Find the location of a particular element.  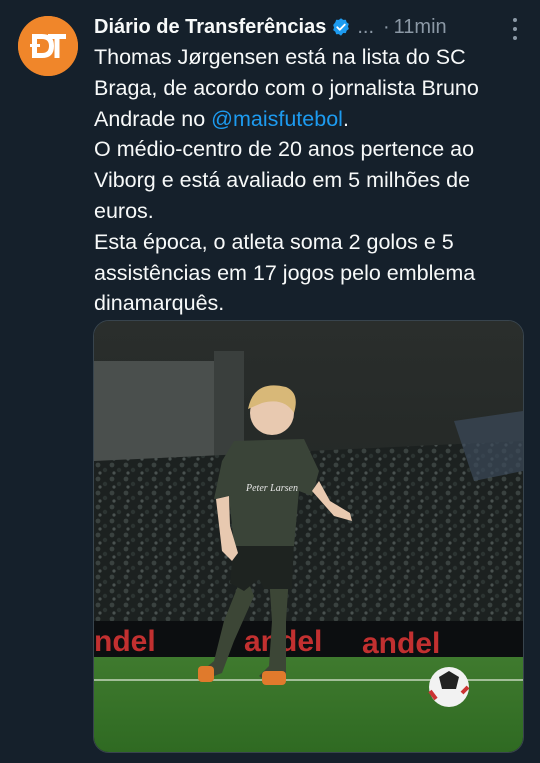

verified-badge-icon is located at coordinates (341, 27).